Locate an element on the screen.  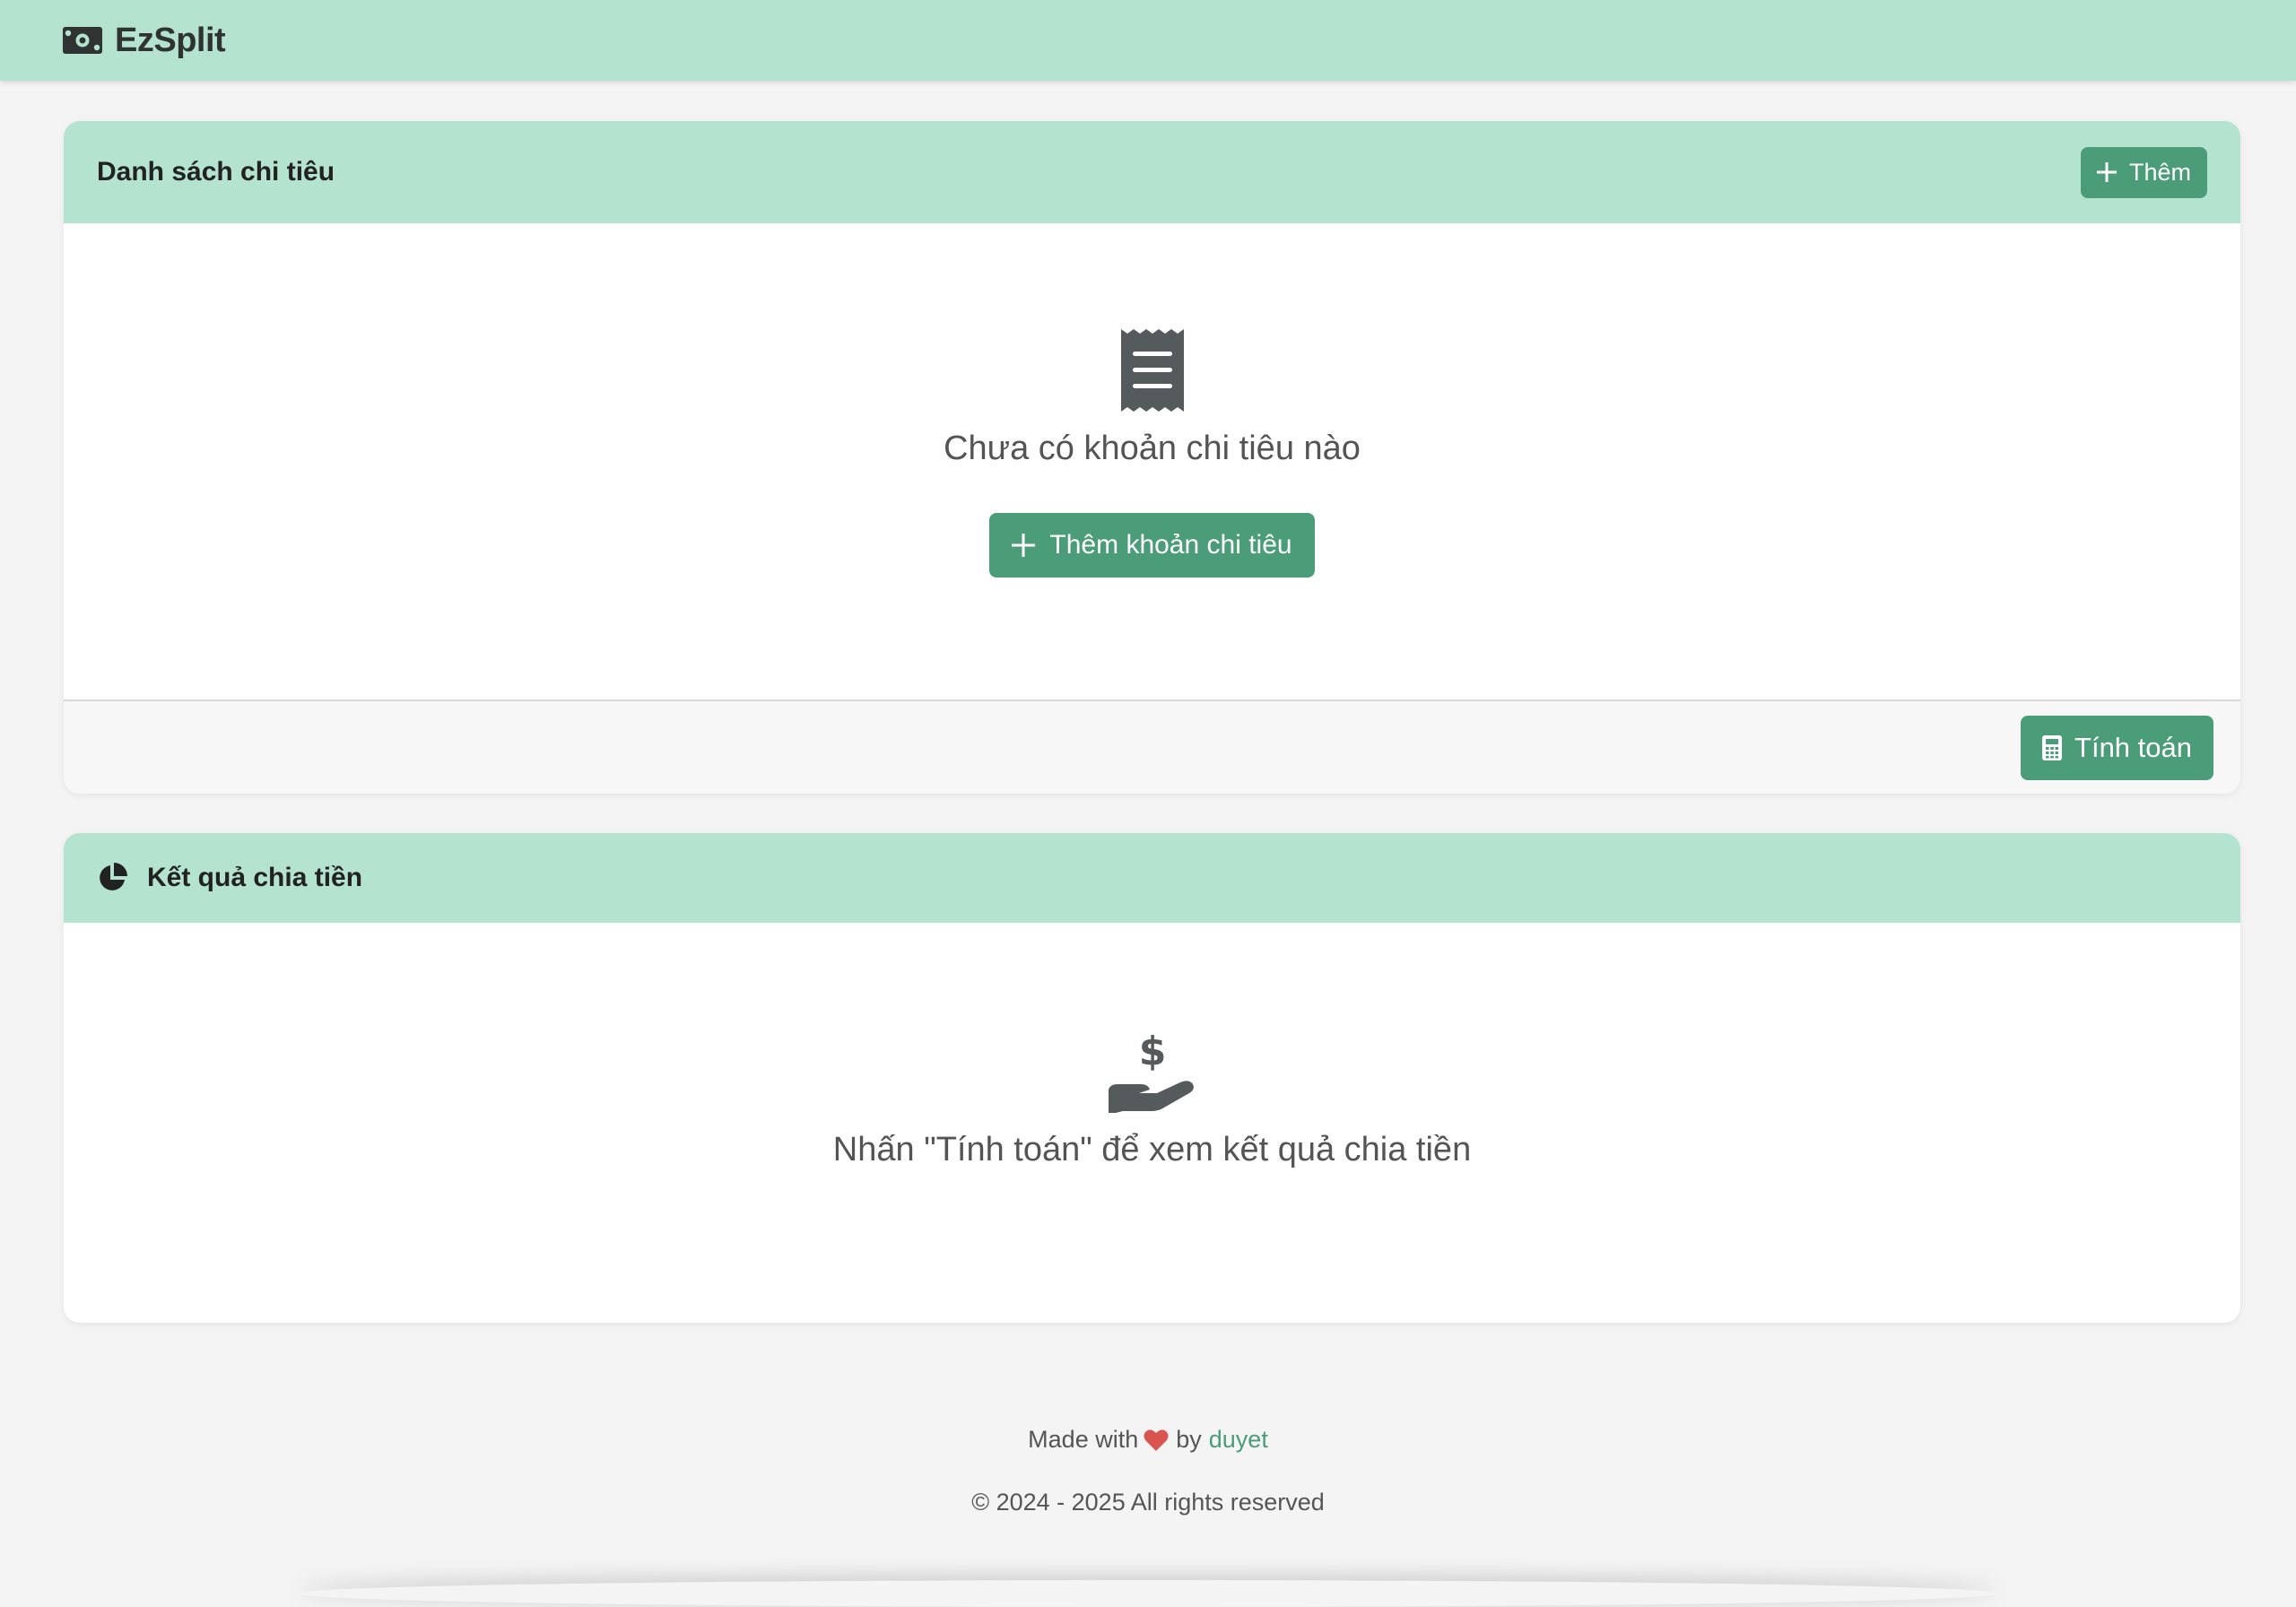
money-bill-icon is located at coordinates (82, 41).